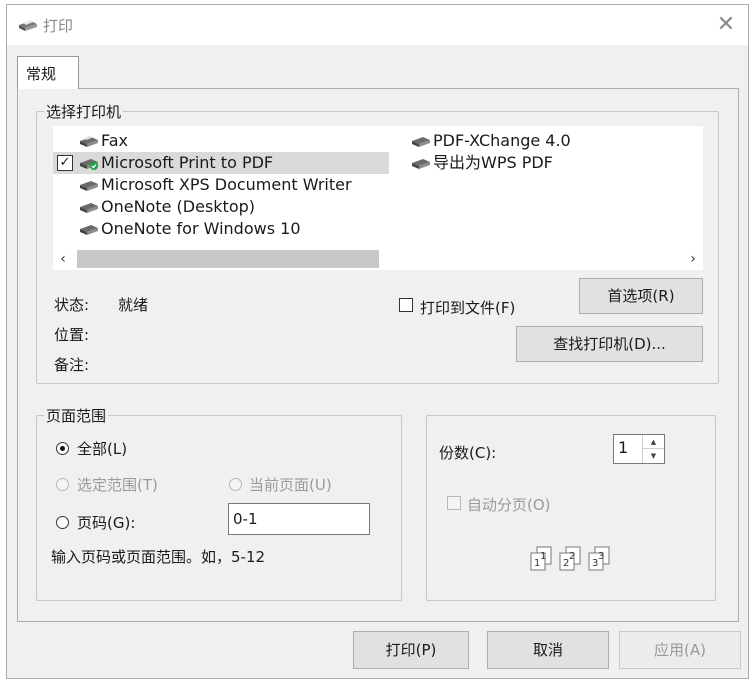 This screenshot has height=685, width=755. I want to click on page-range-input: 0-1, so click(299, 519).